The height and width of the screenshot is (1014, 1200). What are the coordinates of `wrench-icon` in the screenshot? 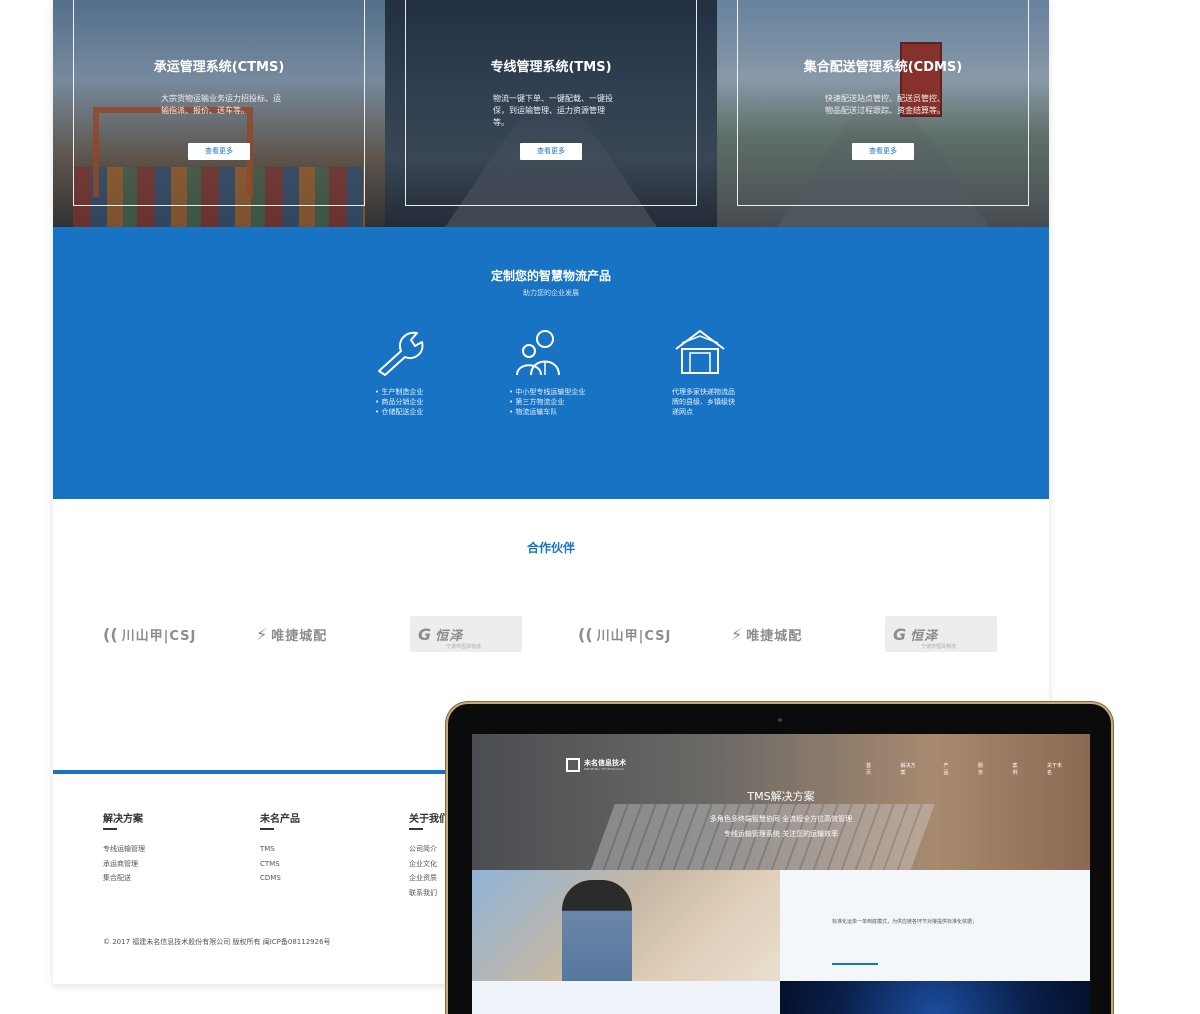 It's located at (401, 353).